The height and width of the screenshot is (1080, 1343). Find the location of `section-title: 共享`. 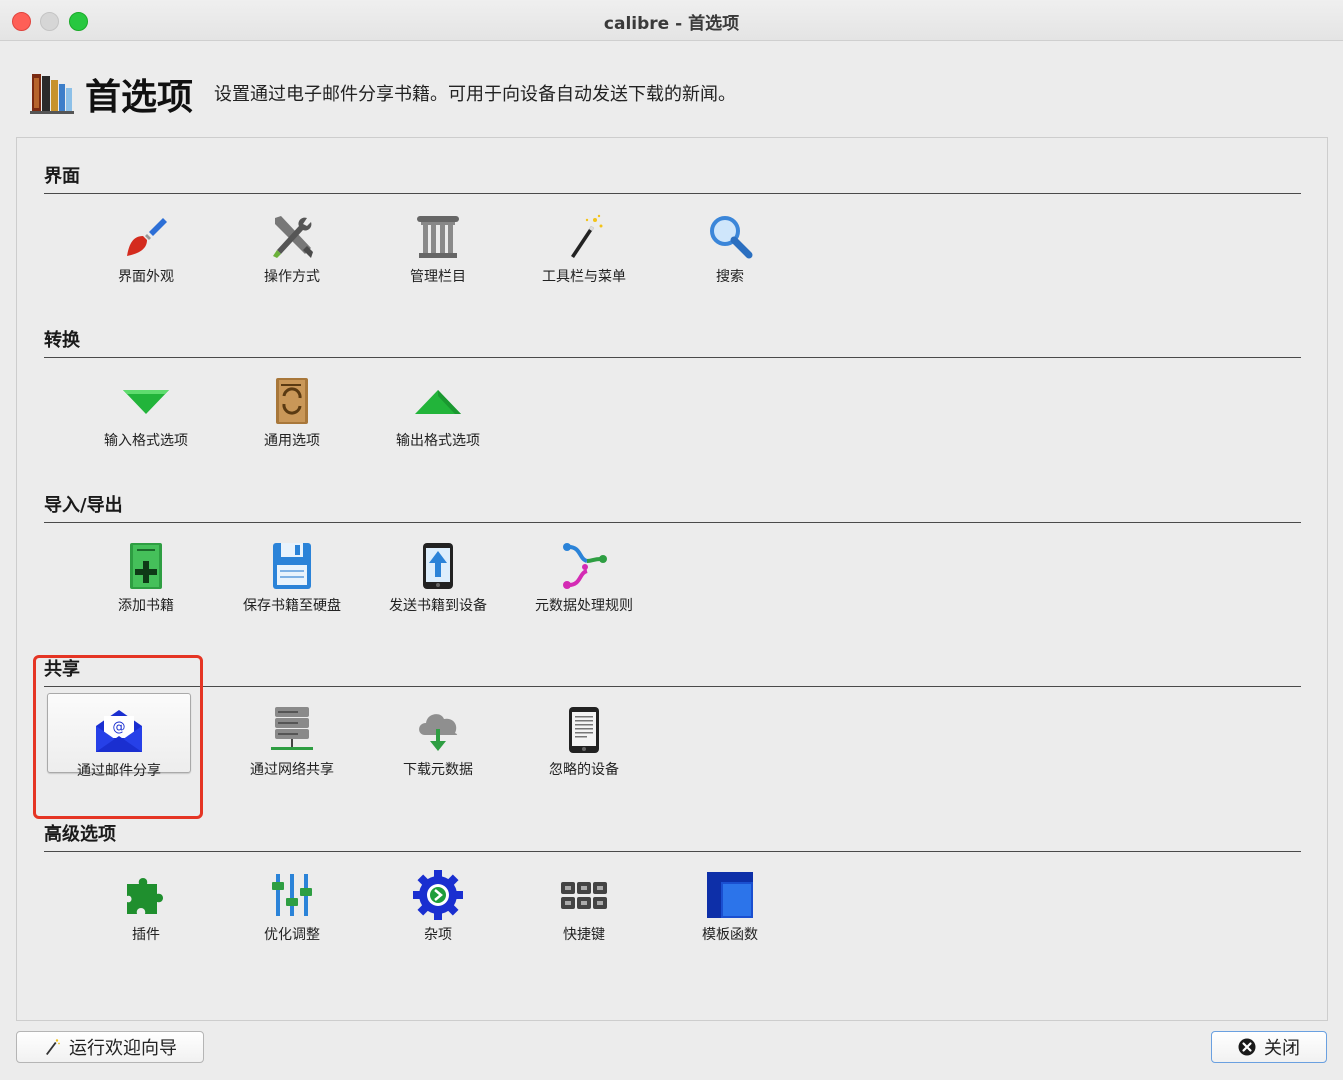

section-title: 共享 is located at coordinates (672, 671).